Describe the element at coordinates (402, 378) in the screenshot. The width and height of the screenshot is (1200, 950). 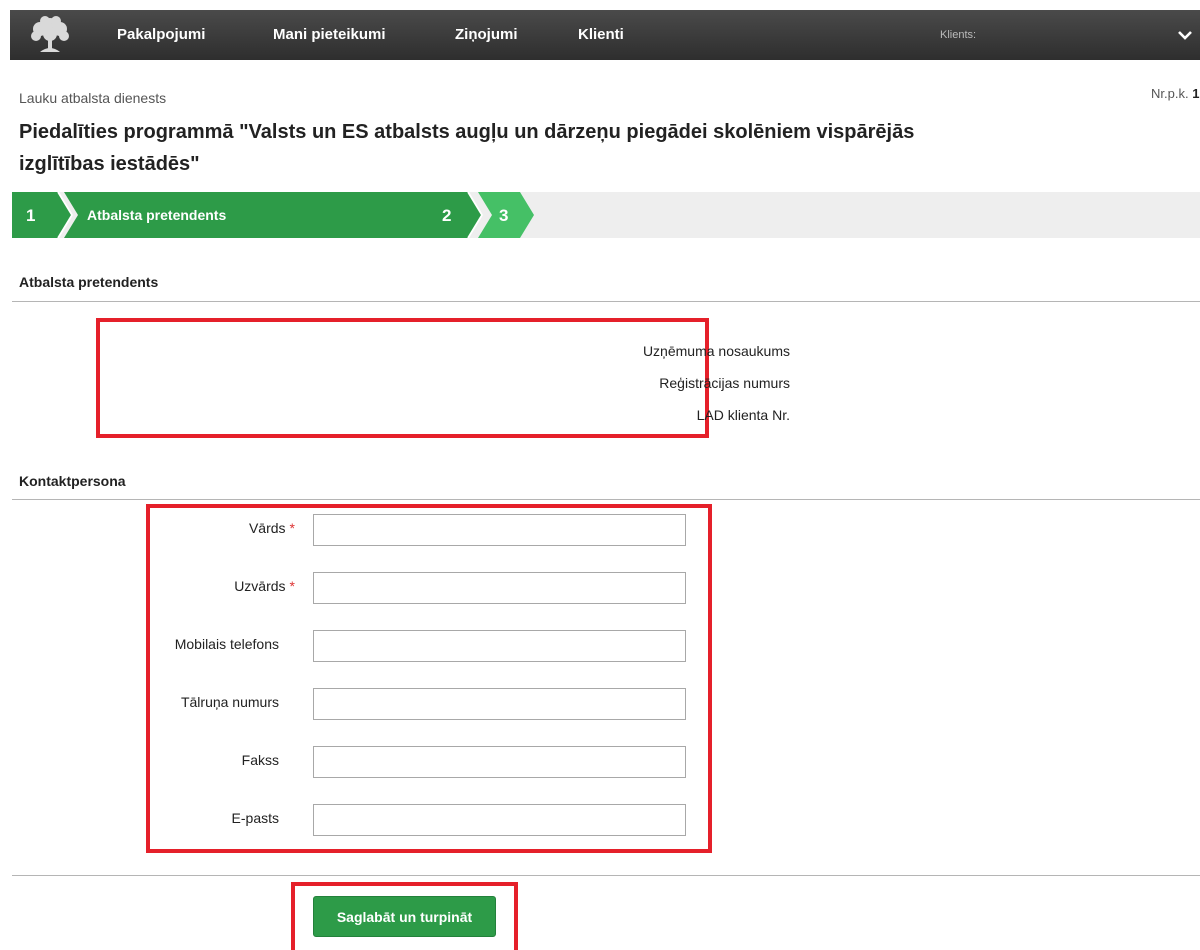
I see `applicant-highlight-box` at that location.